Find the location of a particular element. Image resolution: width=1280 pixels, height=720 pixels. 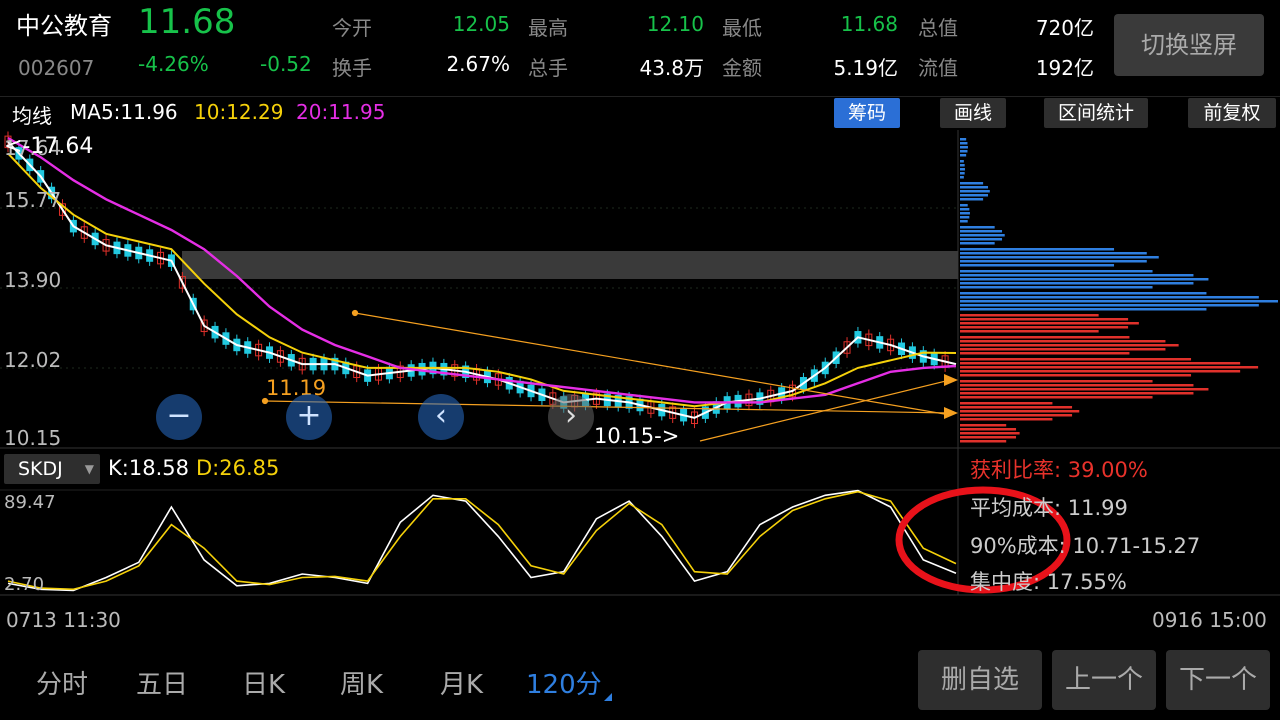

stock-name: 中公教育 is located at coordinates (64, 26).